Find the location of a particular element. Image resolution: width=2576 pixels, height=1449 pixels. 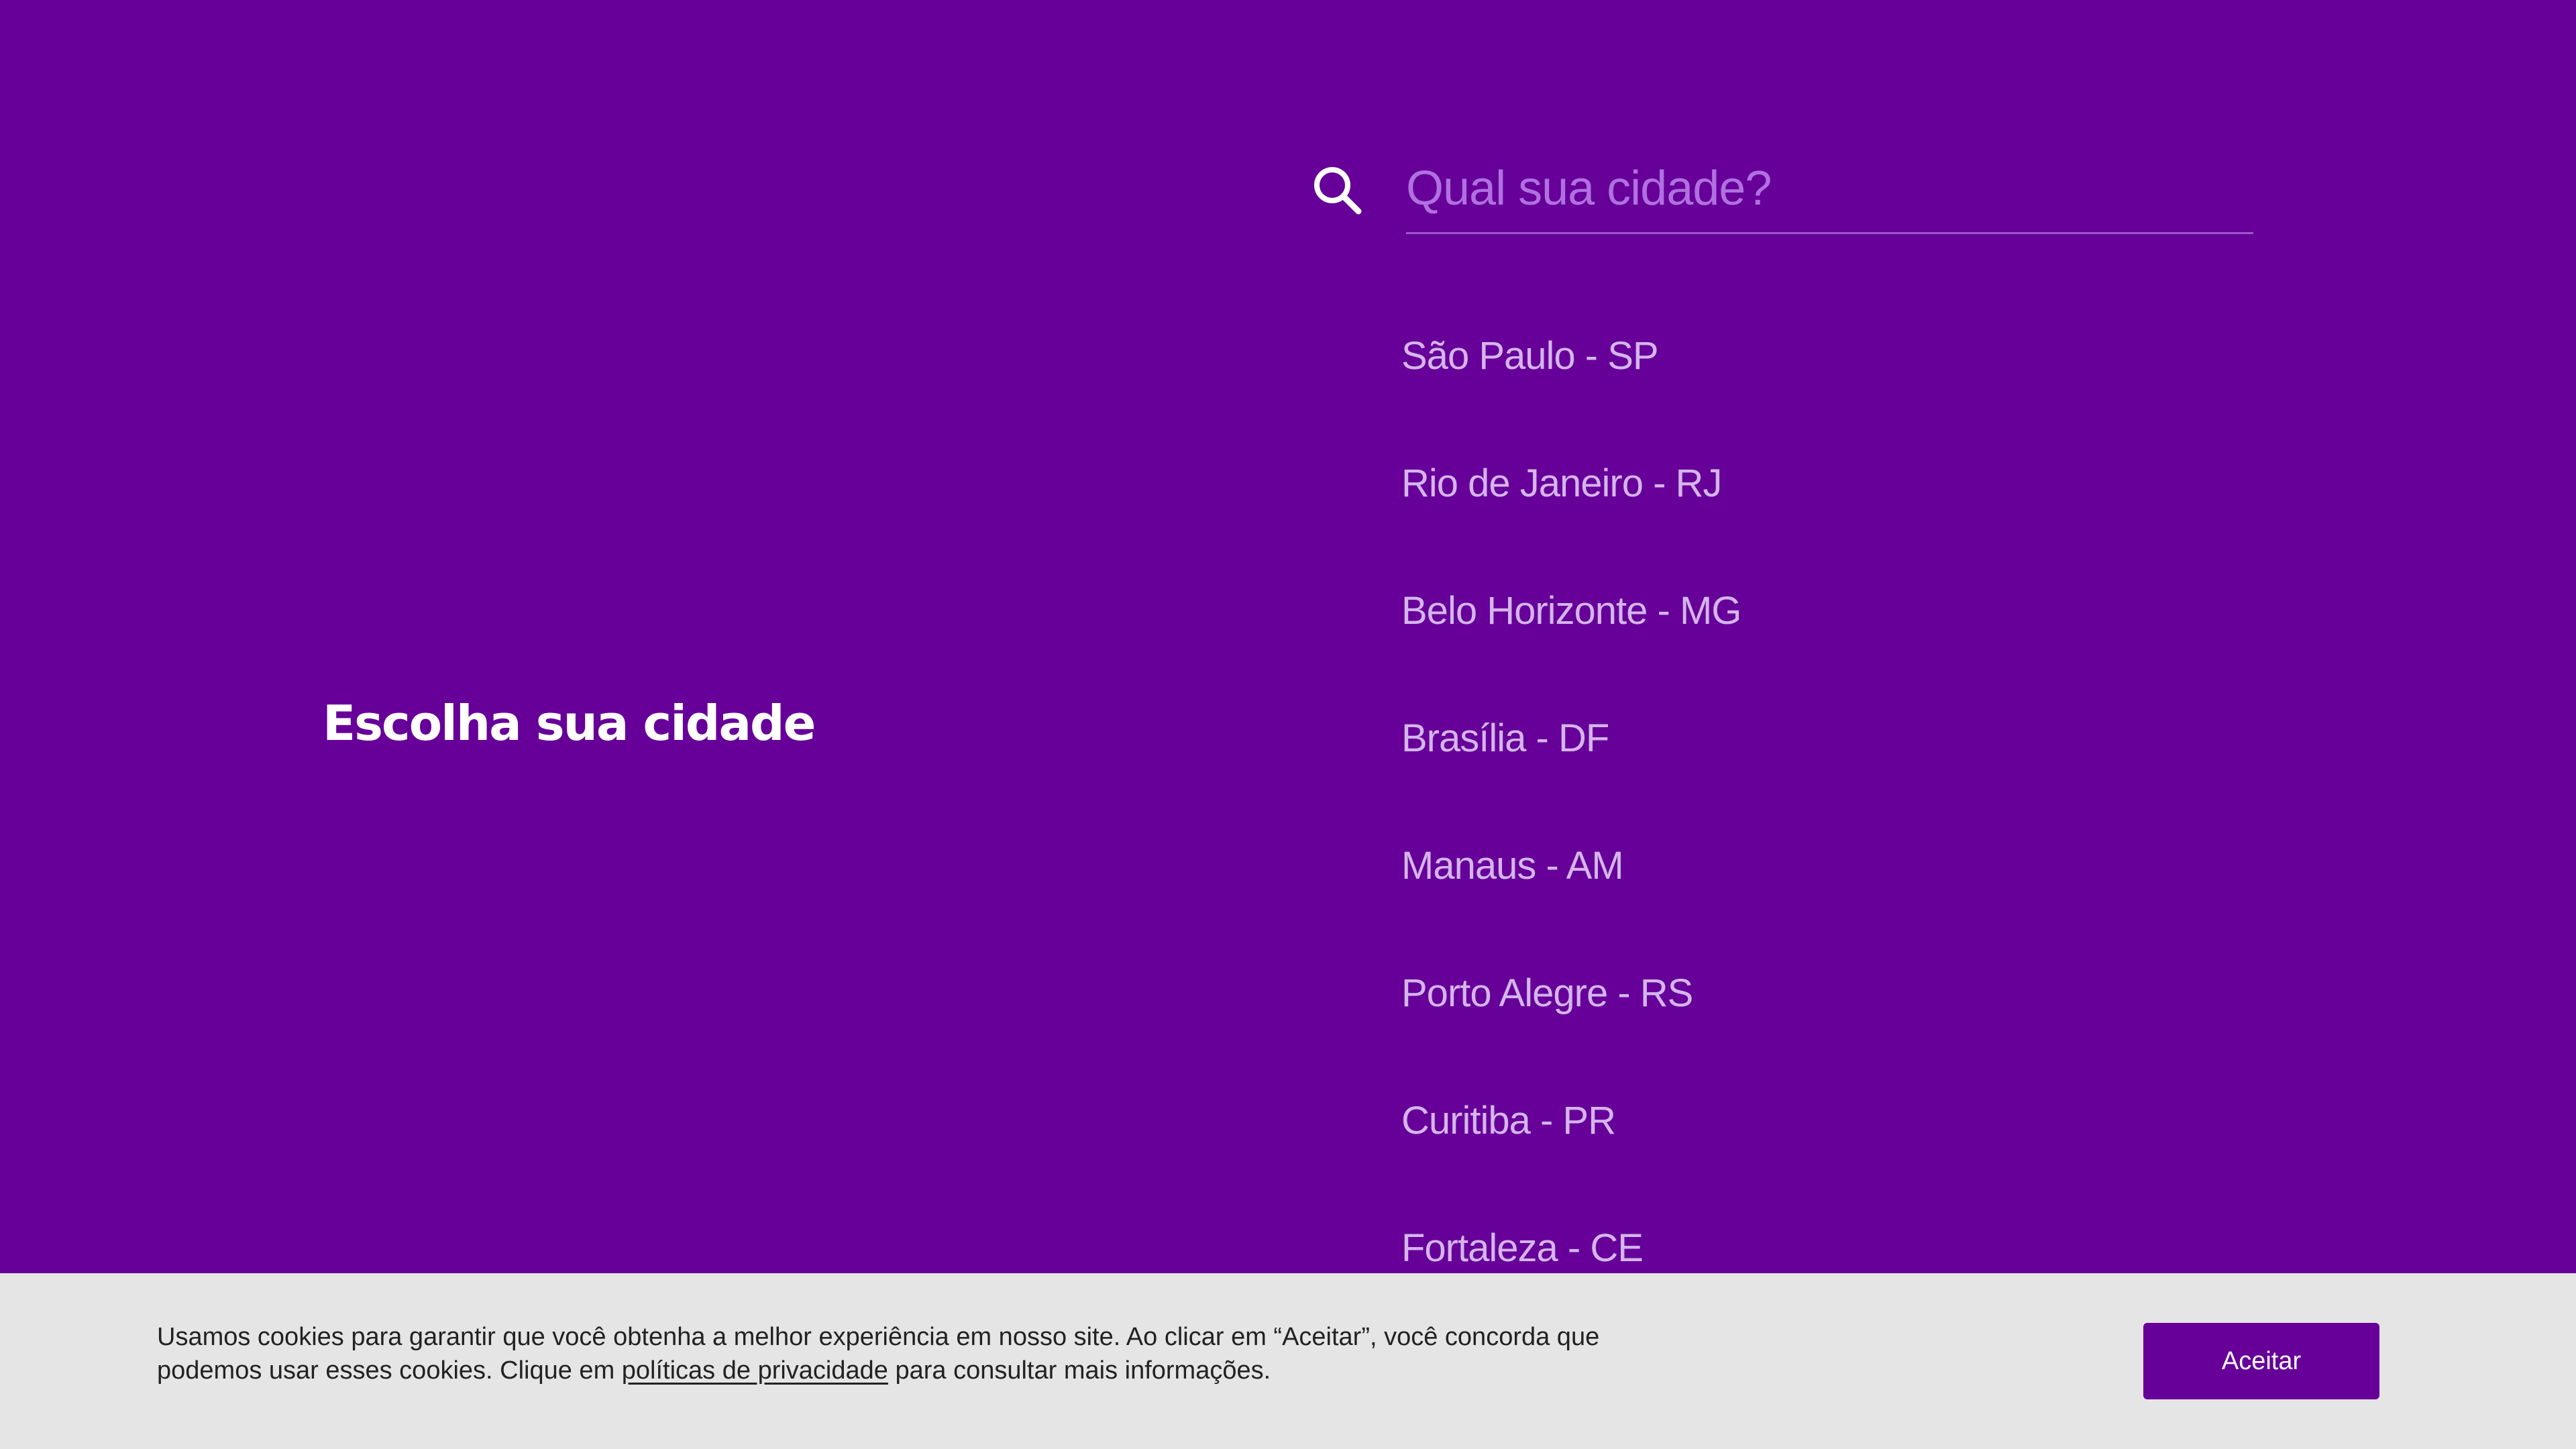

search-field is located at coordinates (1829, 191).